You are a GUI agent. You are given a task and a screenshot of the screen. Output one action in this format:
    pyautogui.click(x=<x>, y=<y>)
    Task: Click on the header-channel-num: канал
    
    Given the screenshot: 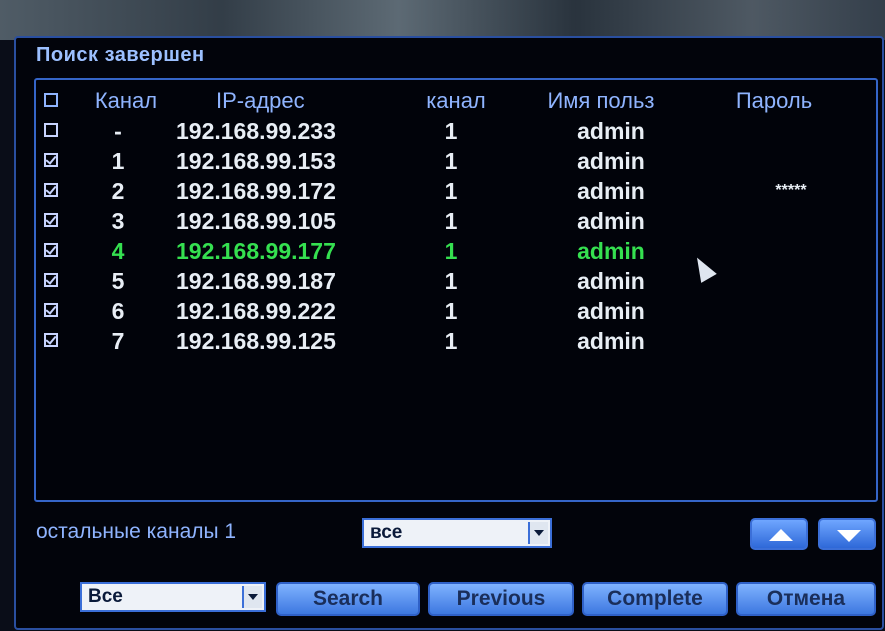 What is the action you would take?
    pyautogui.click(x=456, y=100)
    